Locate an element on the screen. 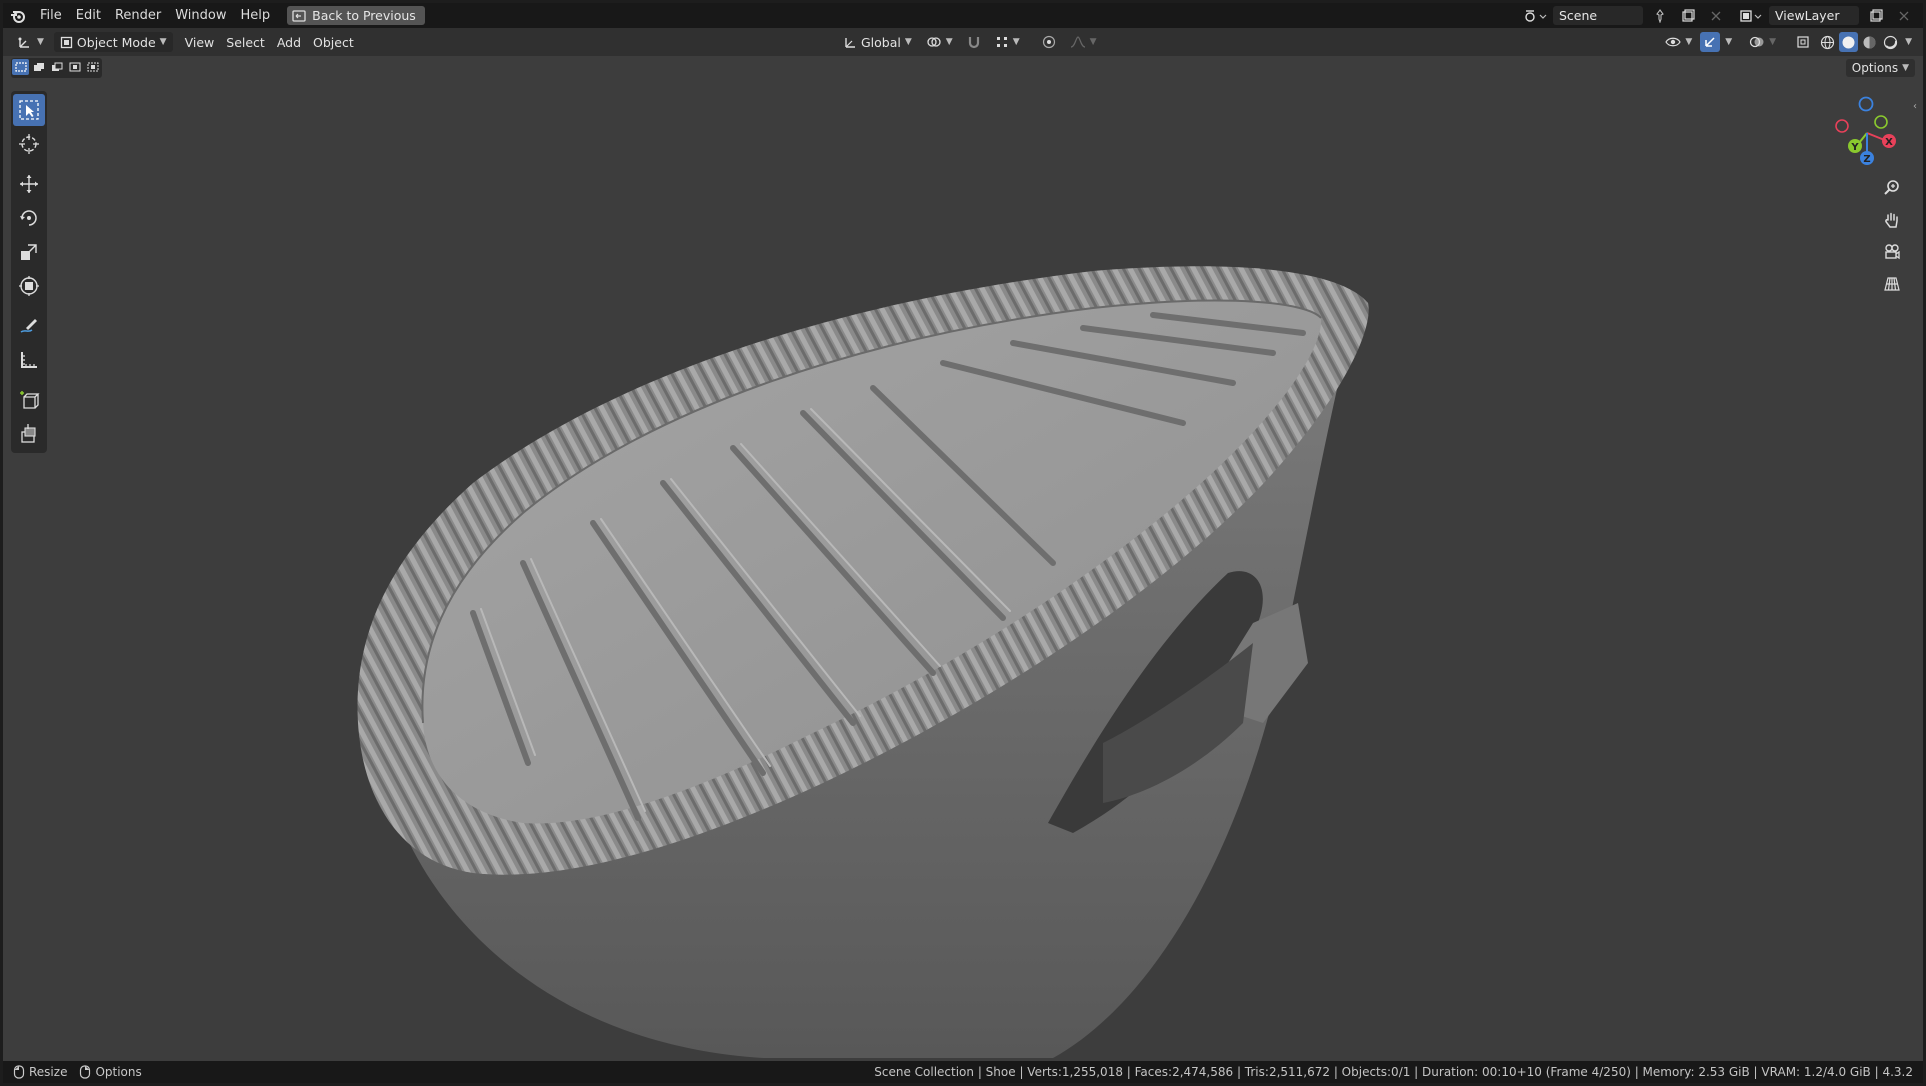  options-hint: Options is located at coordinates (118, 1072).